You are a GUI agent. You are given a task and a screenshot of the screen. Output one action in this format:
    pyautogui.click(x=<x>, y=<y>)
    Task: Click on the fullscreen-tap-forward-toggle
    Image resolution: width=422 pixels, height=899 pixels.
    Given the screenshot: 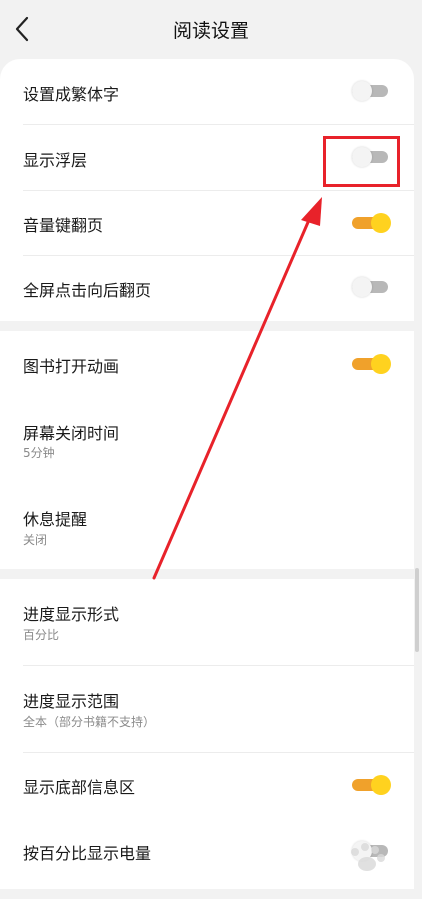 What is the action you would take?
    pyautogui.click(x=371, y=287)
    